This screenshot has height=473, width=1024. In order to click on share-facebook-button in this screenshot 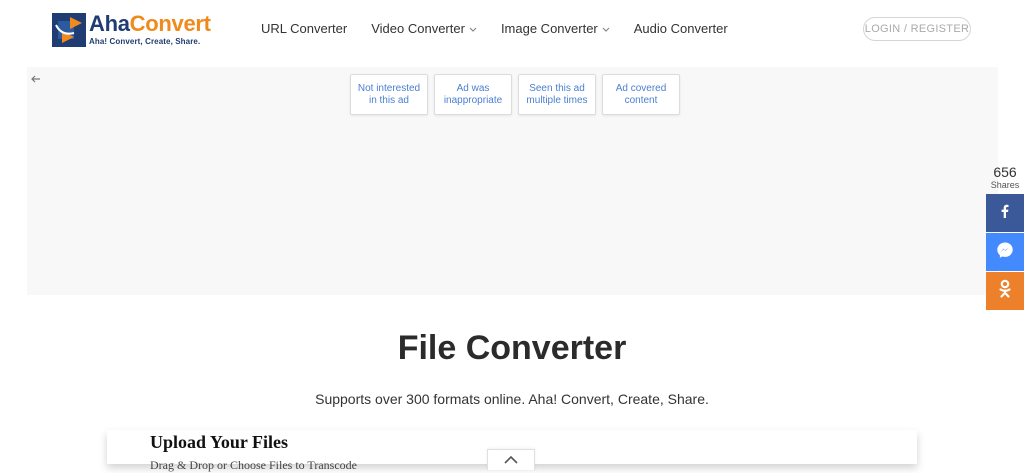, I will do `click(1005, 213)`.